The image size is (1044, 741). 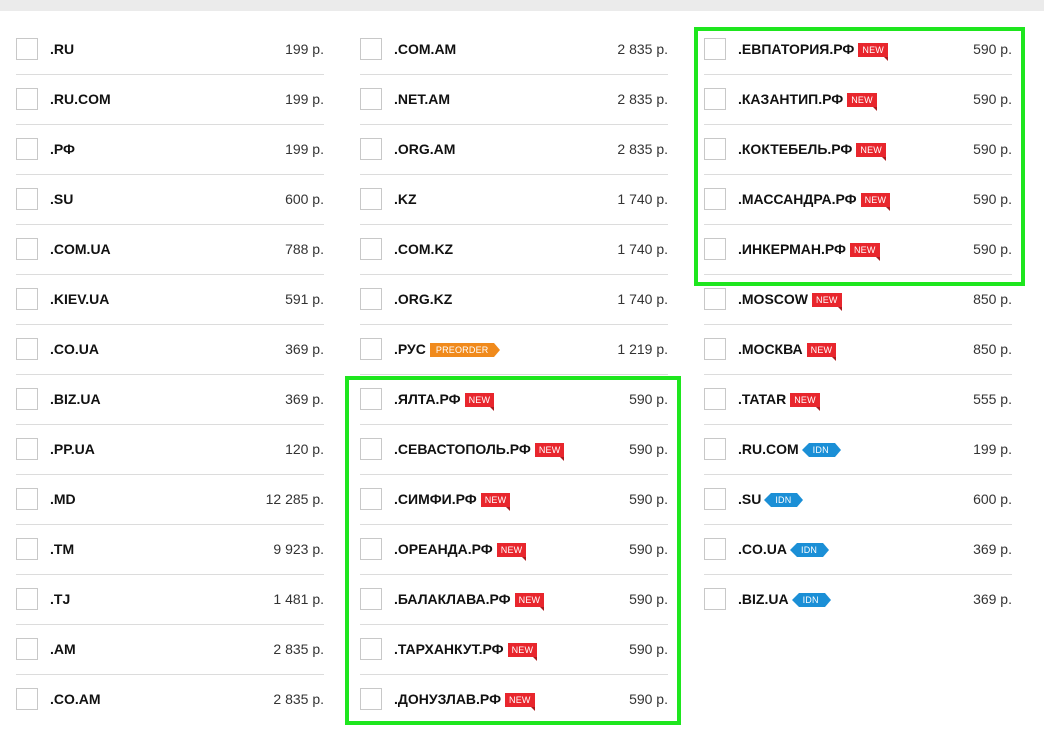 What do you see at coordinates (858, 350) in the screenshot?
I see `domain-row: .МОСКВА NEW 850 р.` at bounding box center [858, 350].